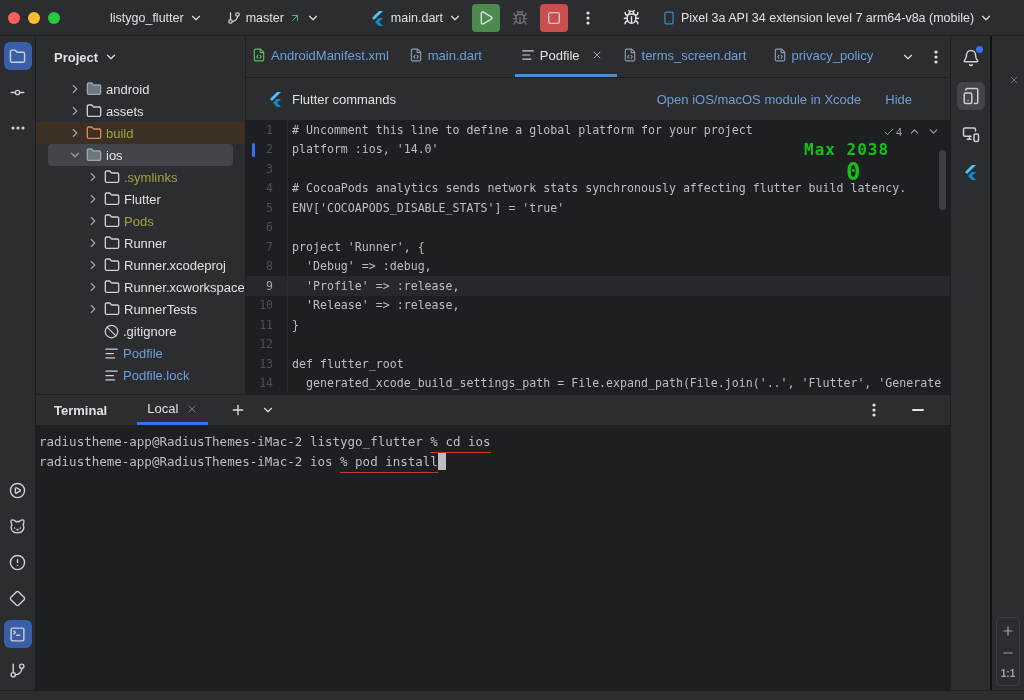  What do you see at coordinates (759, 99) in the screenshot?
I see `open-xcode-link: Open iOS/macOS module in Xcode` at bounding box center [759, 99].